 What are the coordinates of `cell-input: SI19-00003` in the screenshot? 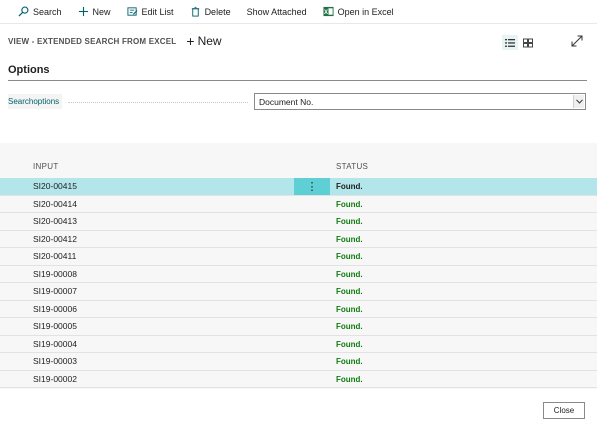 It's located at (55, 361).